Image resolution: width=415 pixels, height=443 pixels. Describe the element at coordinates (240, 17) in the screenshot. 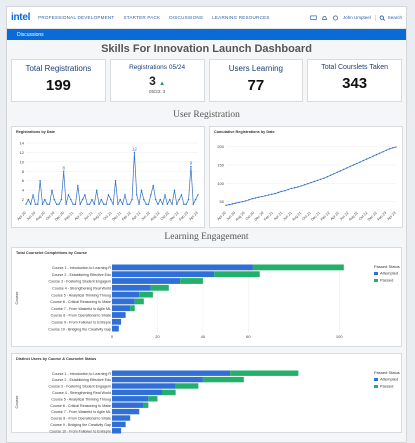

I see `nav-link-learning-resources: LEARNING RESOURCES` at that location.